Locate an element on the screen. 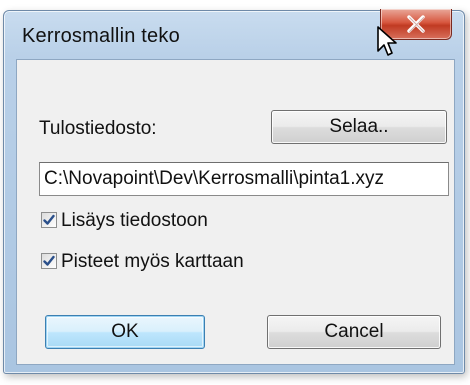 The image size is (470, 385). append-label: Lisäys tiedostoon is located at coordinates (134, 220).